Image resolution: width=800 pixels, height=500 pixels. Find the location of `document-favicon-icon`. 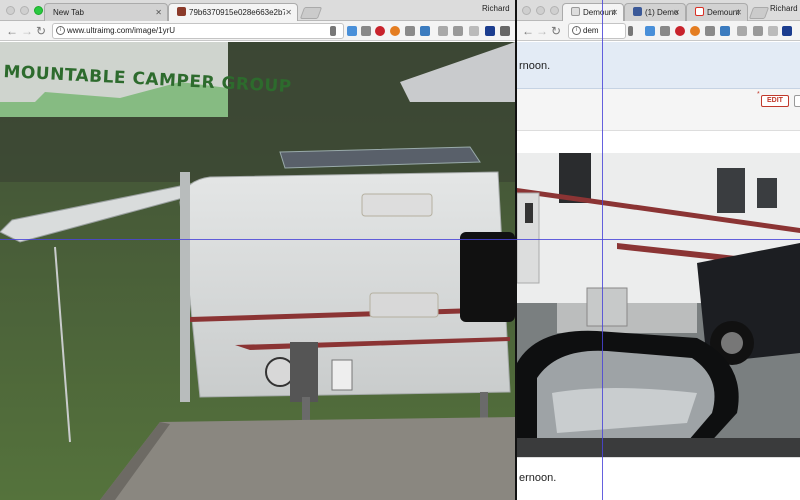

document-favicon-icon is located at coordinates (575, 11).